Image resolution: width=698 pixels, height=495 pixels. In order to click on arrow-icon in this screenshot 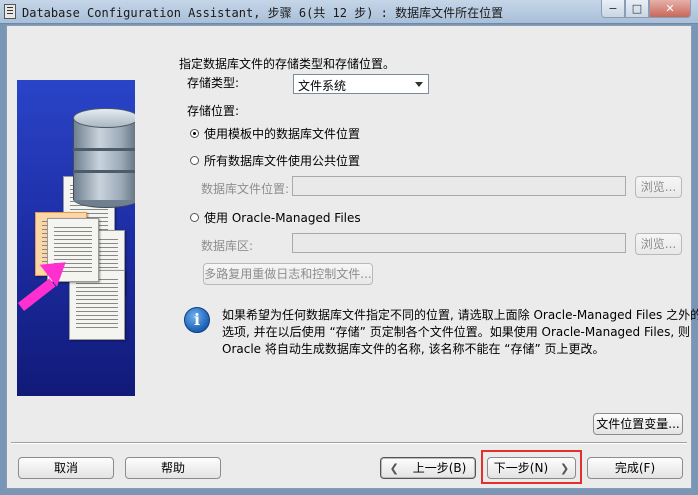, I will do `click(36, 294)`.